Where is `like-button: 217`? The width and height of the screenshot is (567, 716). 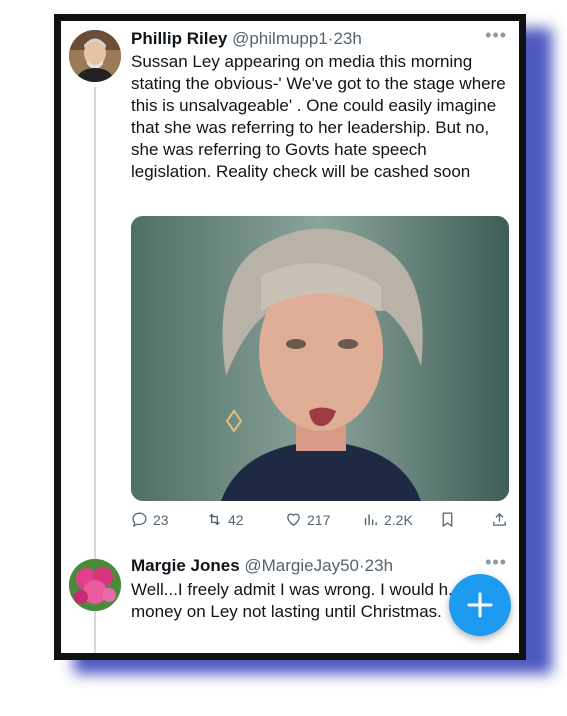
like-button: 217 is located at coordinates (307, 519).